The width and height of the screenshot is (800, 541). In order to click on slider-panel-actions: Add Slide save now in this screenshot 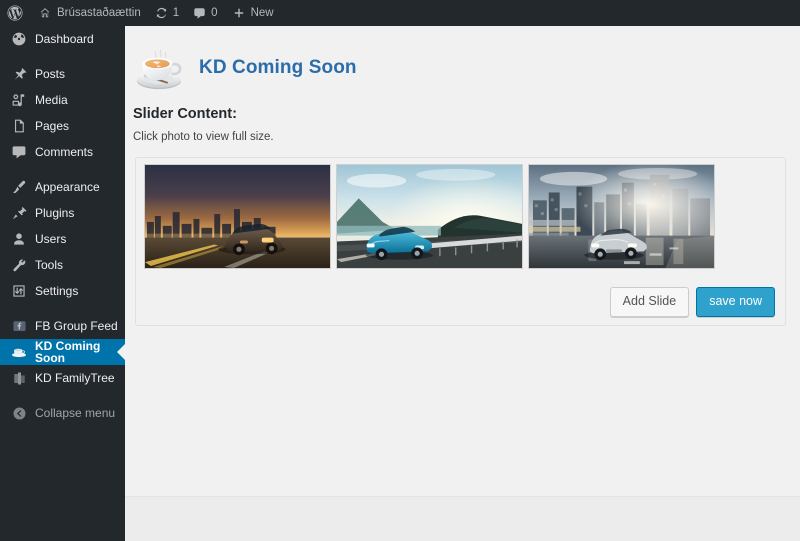, I will do `click(460, 302)`.